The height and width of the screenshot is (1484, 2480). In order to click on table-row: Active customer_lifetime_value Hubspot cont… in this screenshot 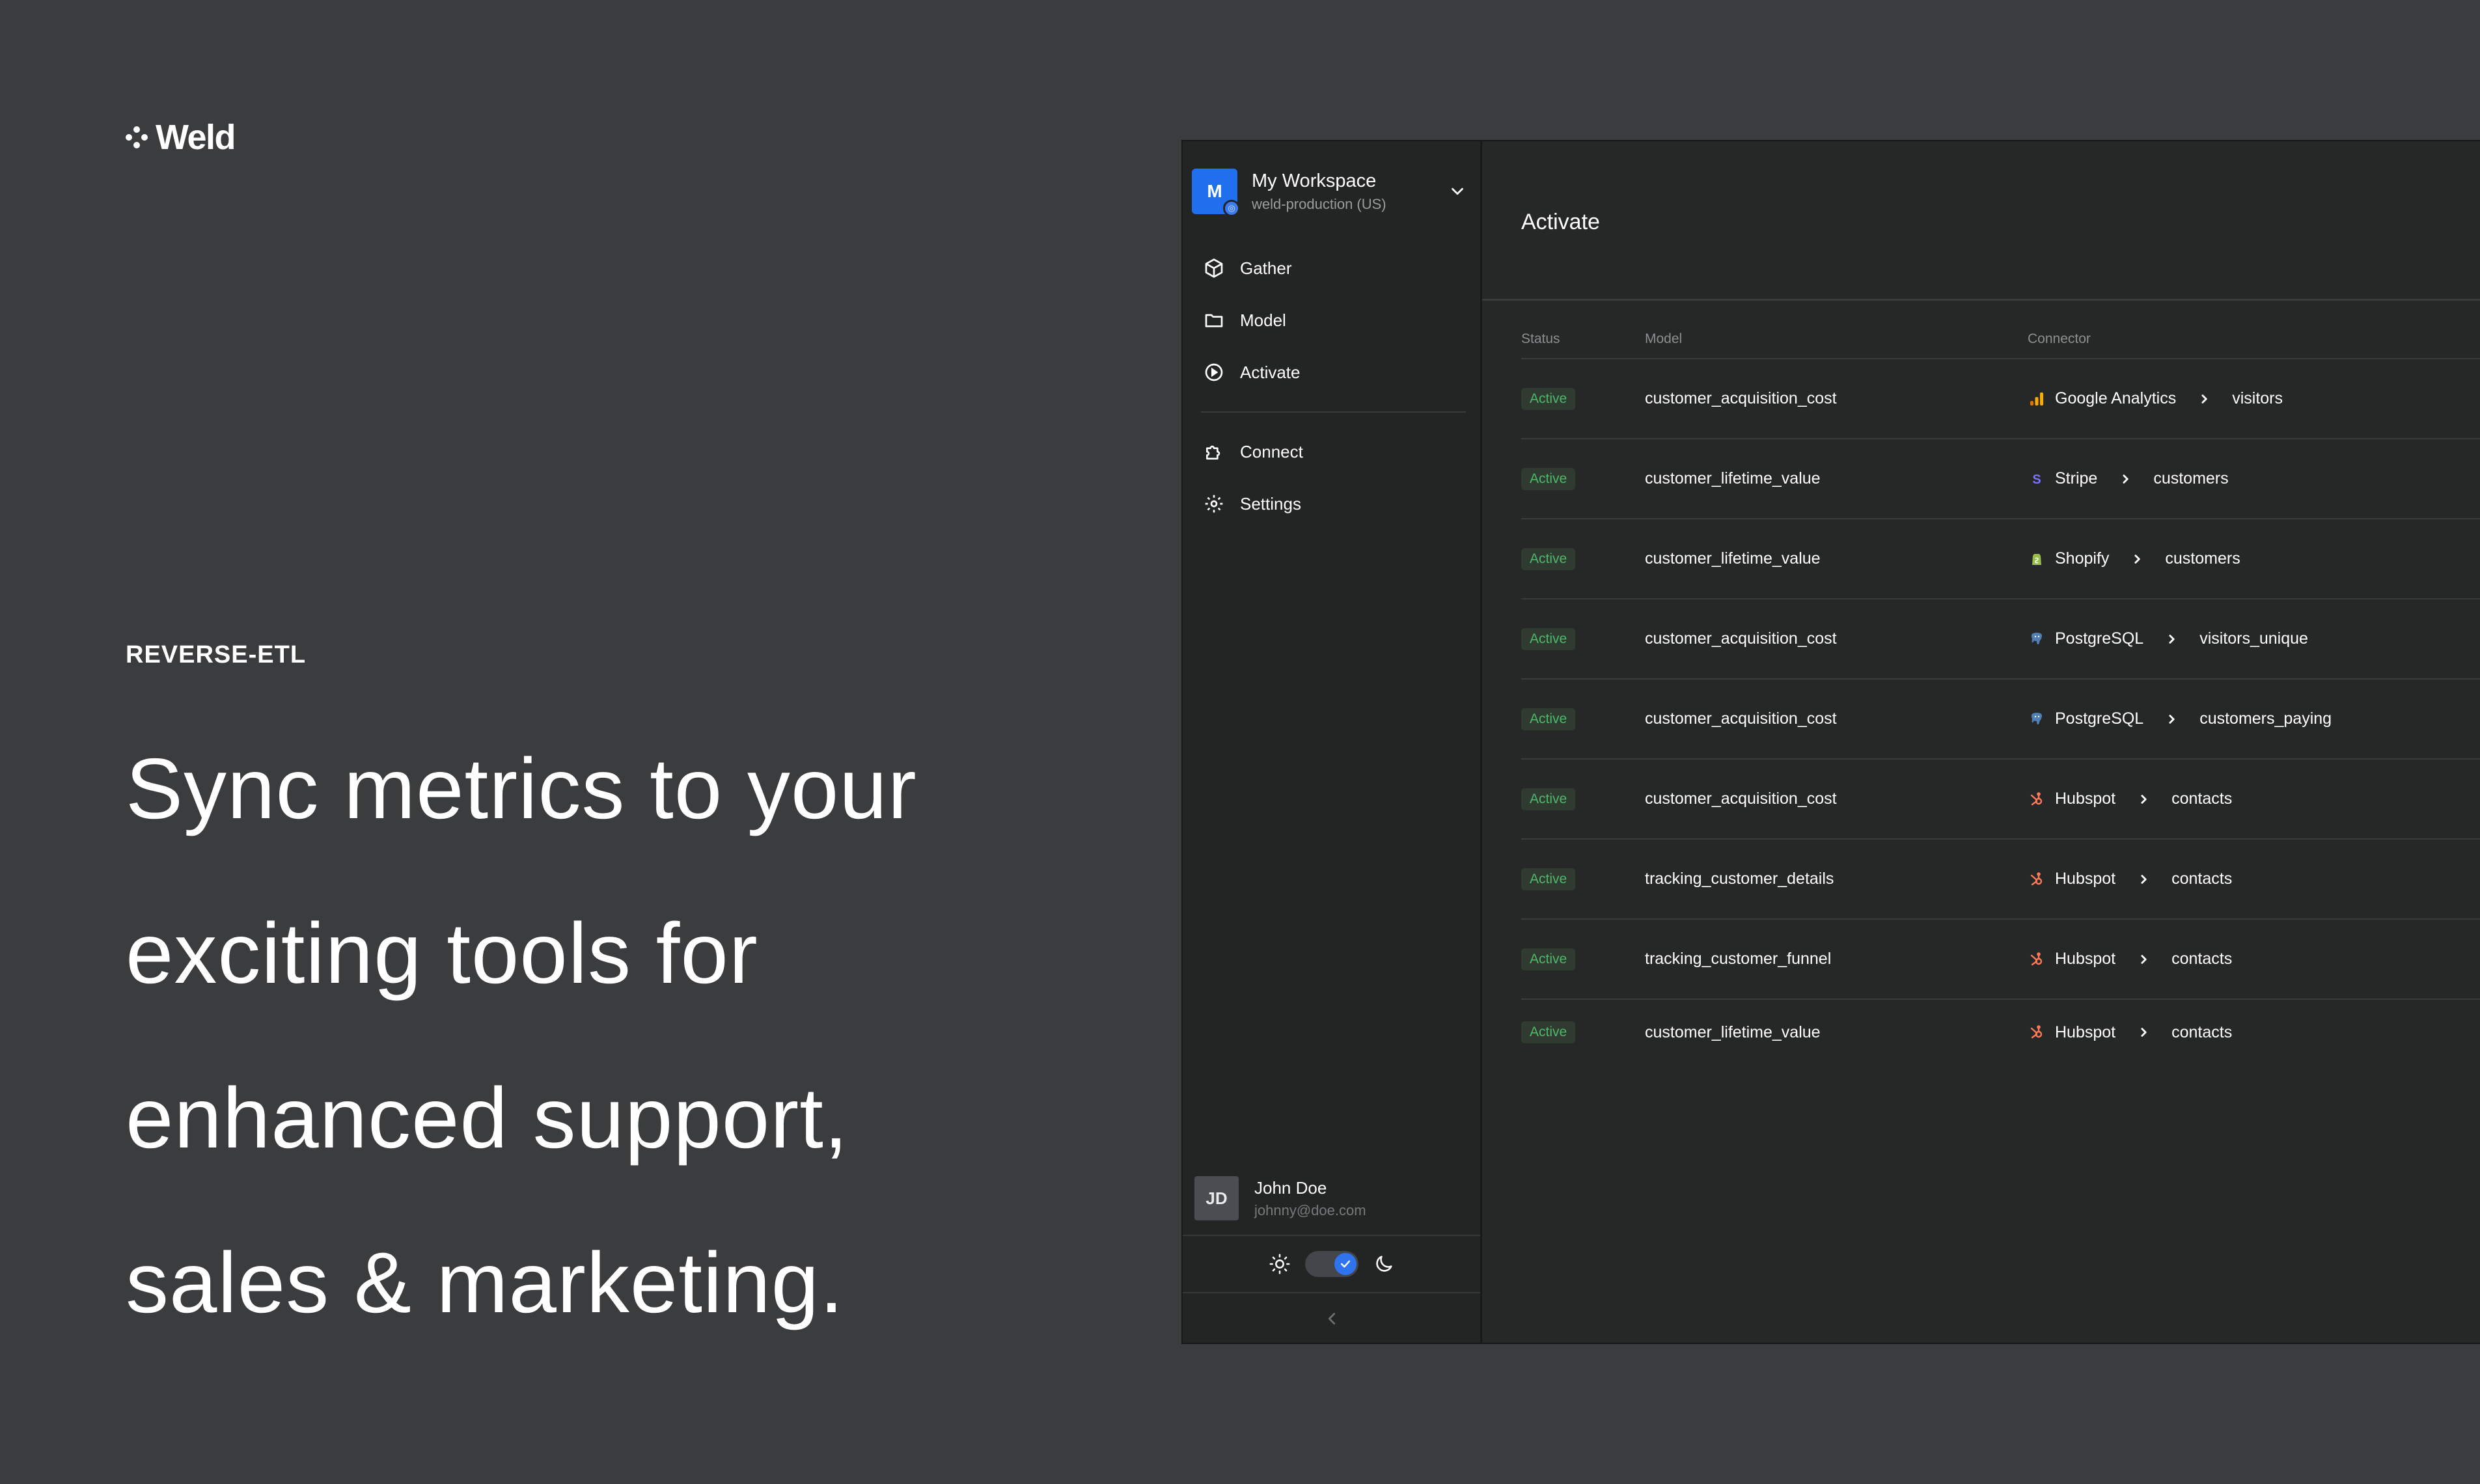, I will do `click(2001, 1032)`.